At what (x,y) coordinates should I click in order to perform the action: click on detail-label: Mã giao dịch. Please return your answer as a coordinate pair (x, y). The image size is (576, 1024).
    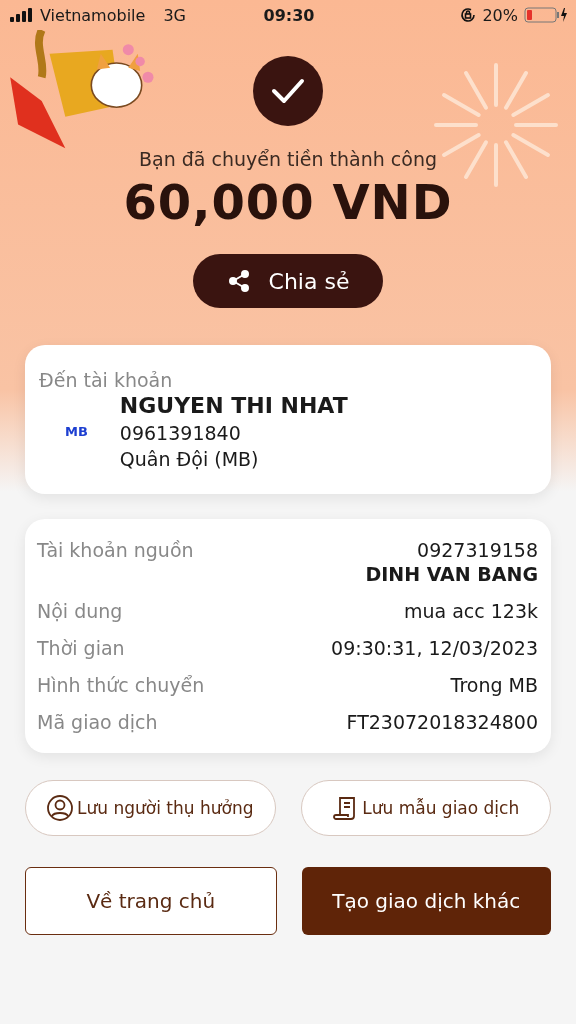
    Looking at the image, I should click on (97, 722).